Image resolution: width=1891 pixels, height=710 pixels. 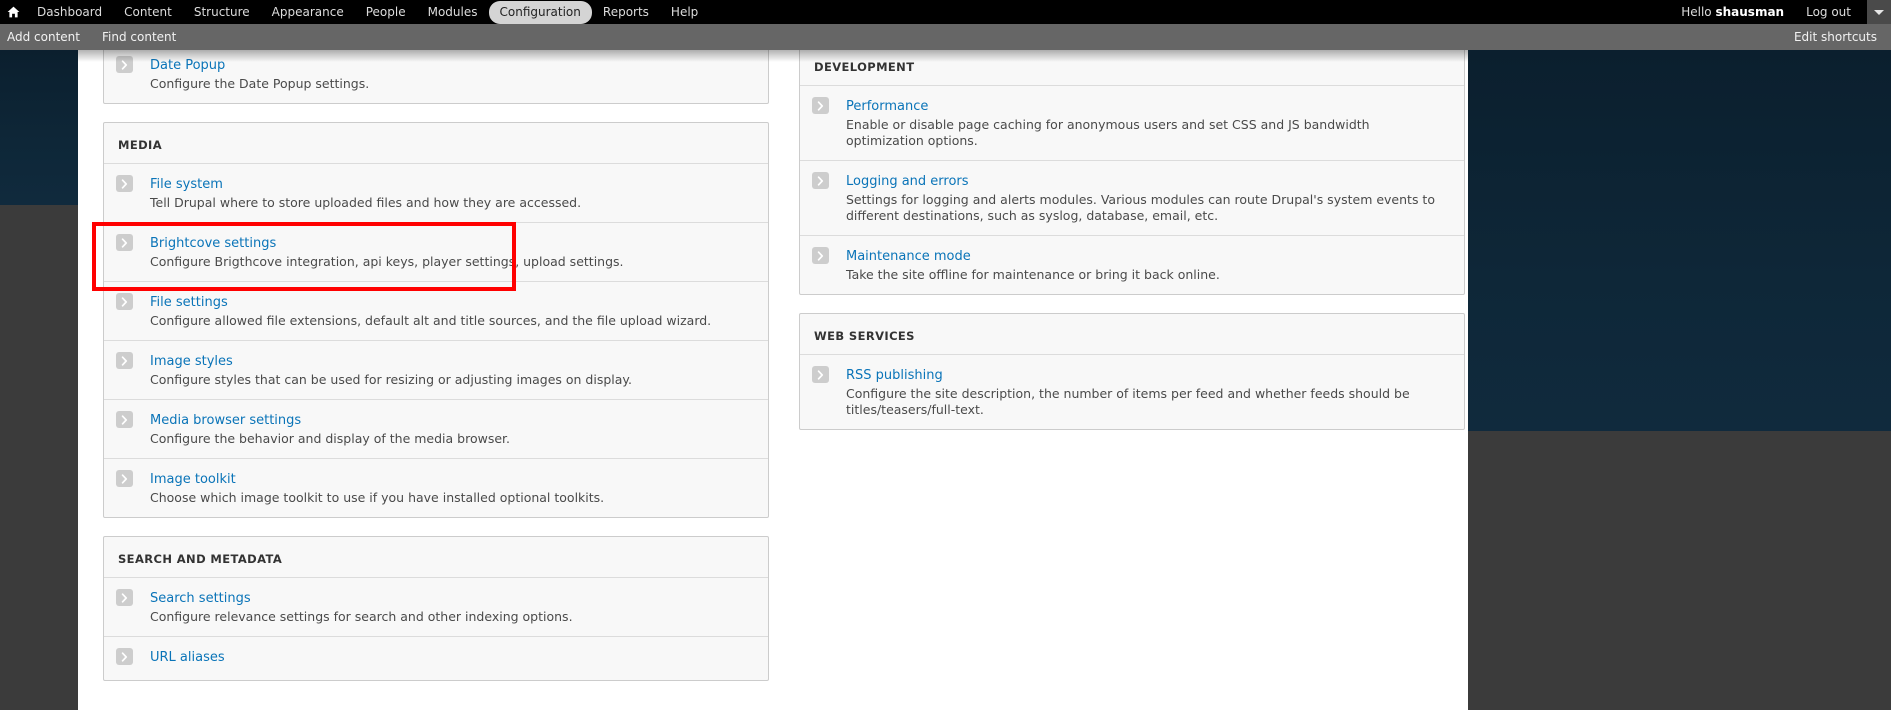 I want to click on config-item-link: Search settings, so click(x=200, y=598).